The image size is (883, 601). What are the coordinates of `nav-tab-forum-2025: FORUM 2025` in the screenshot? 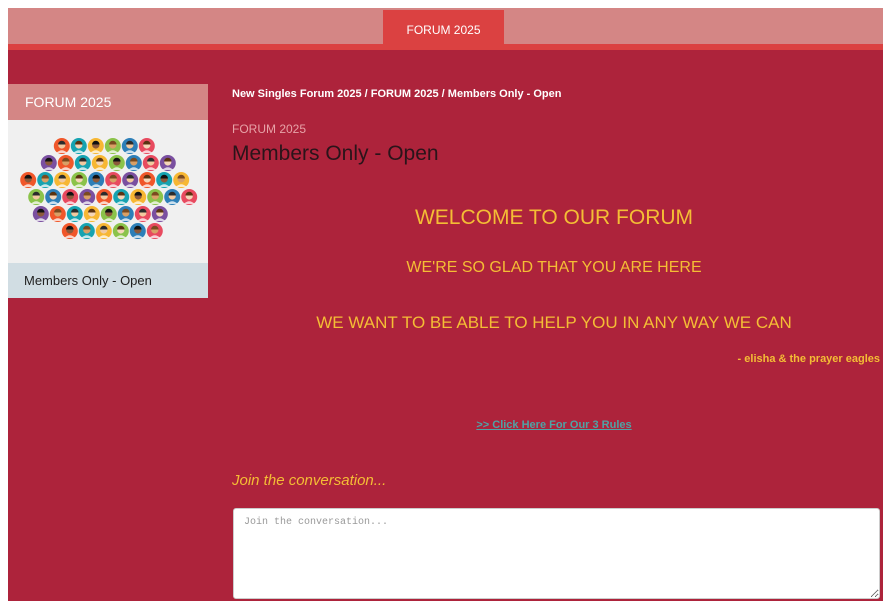 It's located at (443, 30).